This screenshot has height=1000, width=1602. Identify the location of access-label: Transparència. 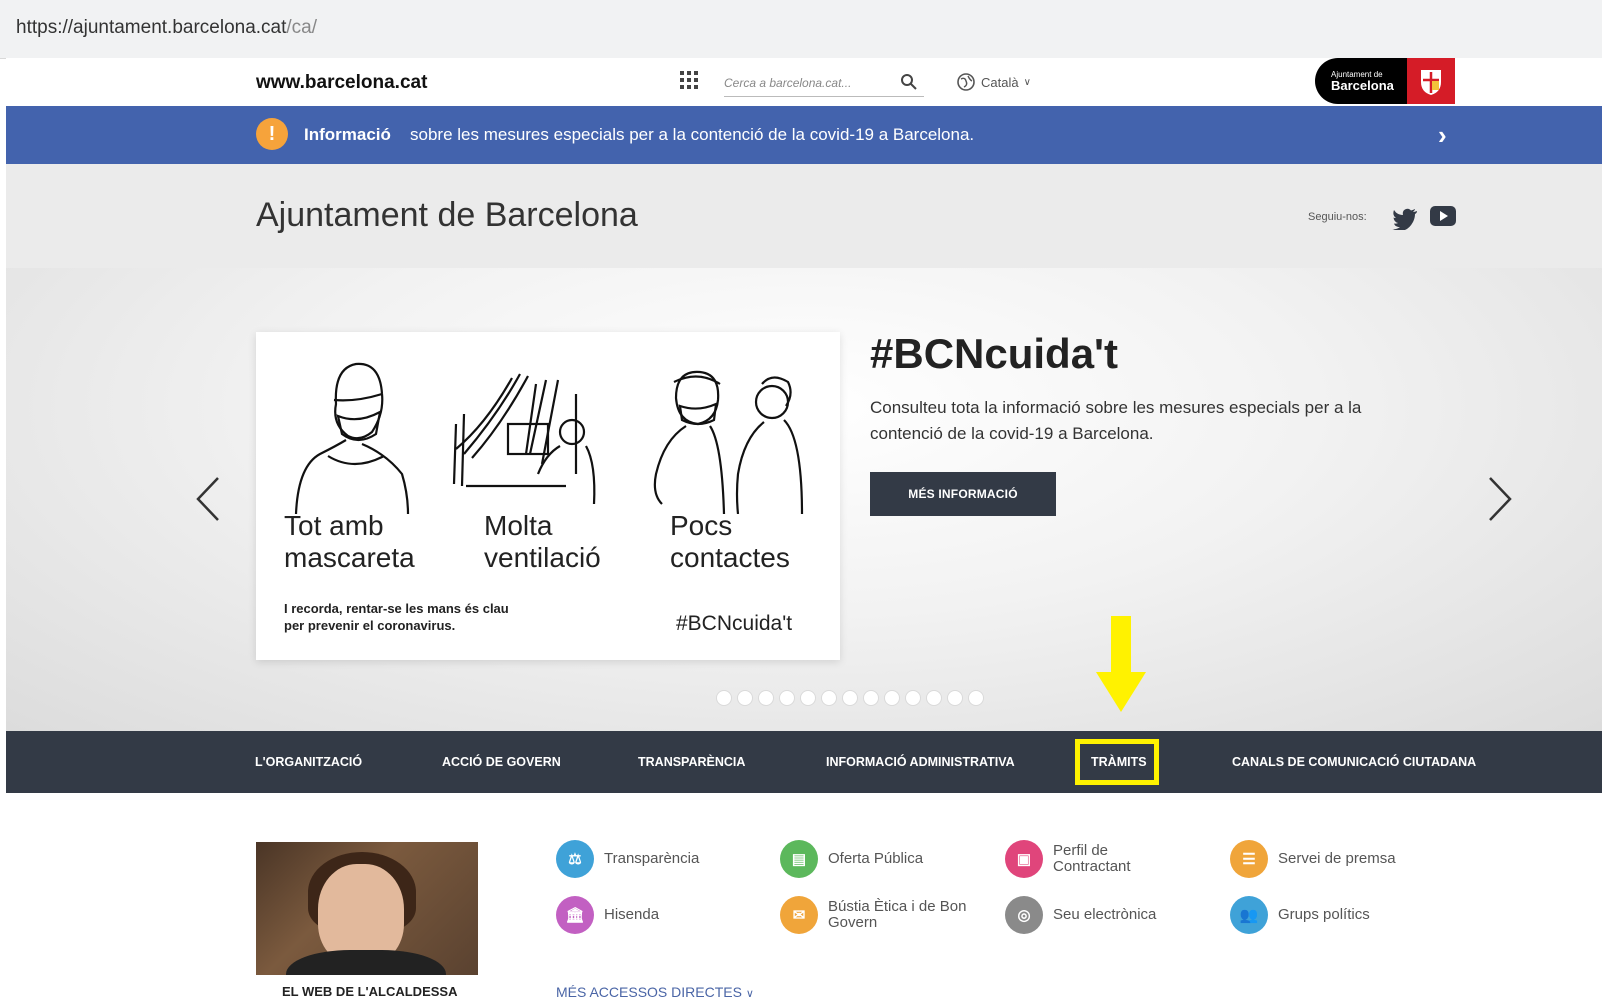
(652, 858).